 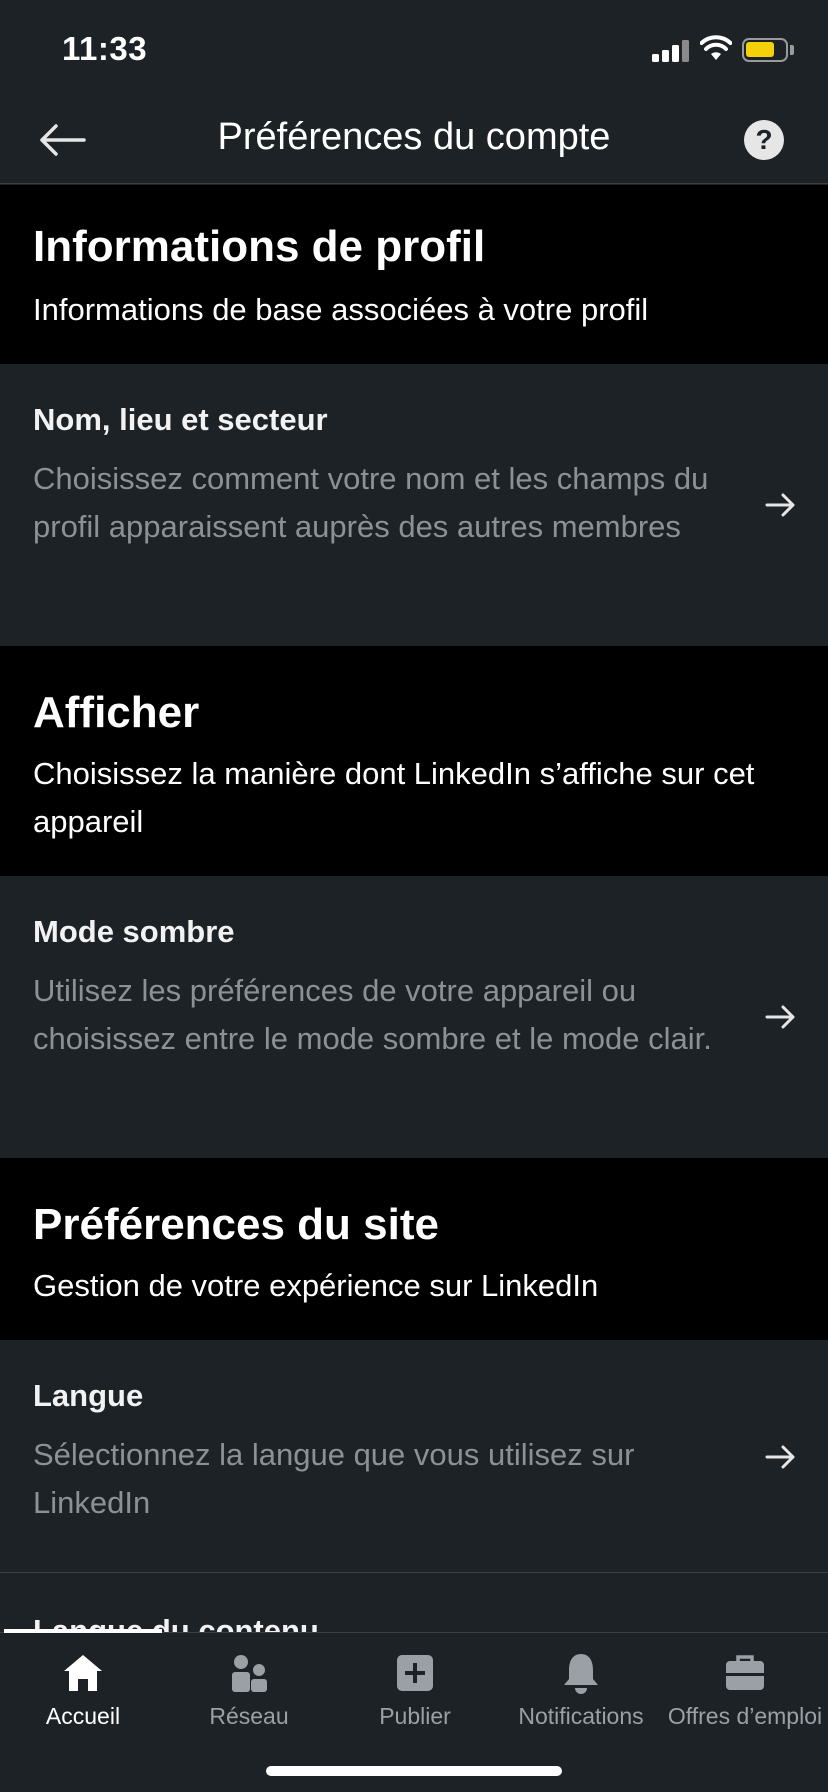 What do you see at coordinates (316, 1285) in the screenshot?
I see `section-subtitle: Gestion de votre expérience sur LinkedIn` at bounding box center [316, 1285].